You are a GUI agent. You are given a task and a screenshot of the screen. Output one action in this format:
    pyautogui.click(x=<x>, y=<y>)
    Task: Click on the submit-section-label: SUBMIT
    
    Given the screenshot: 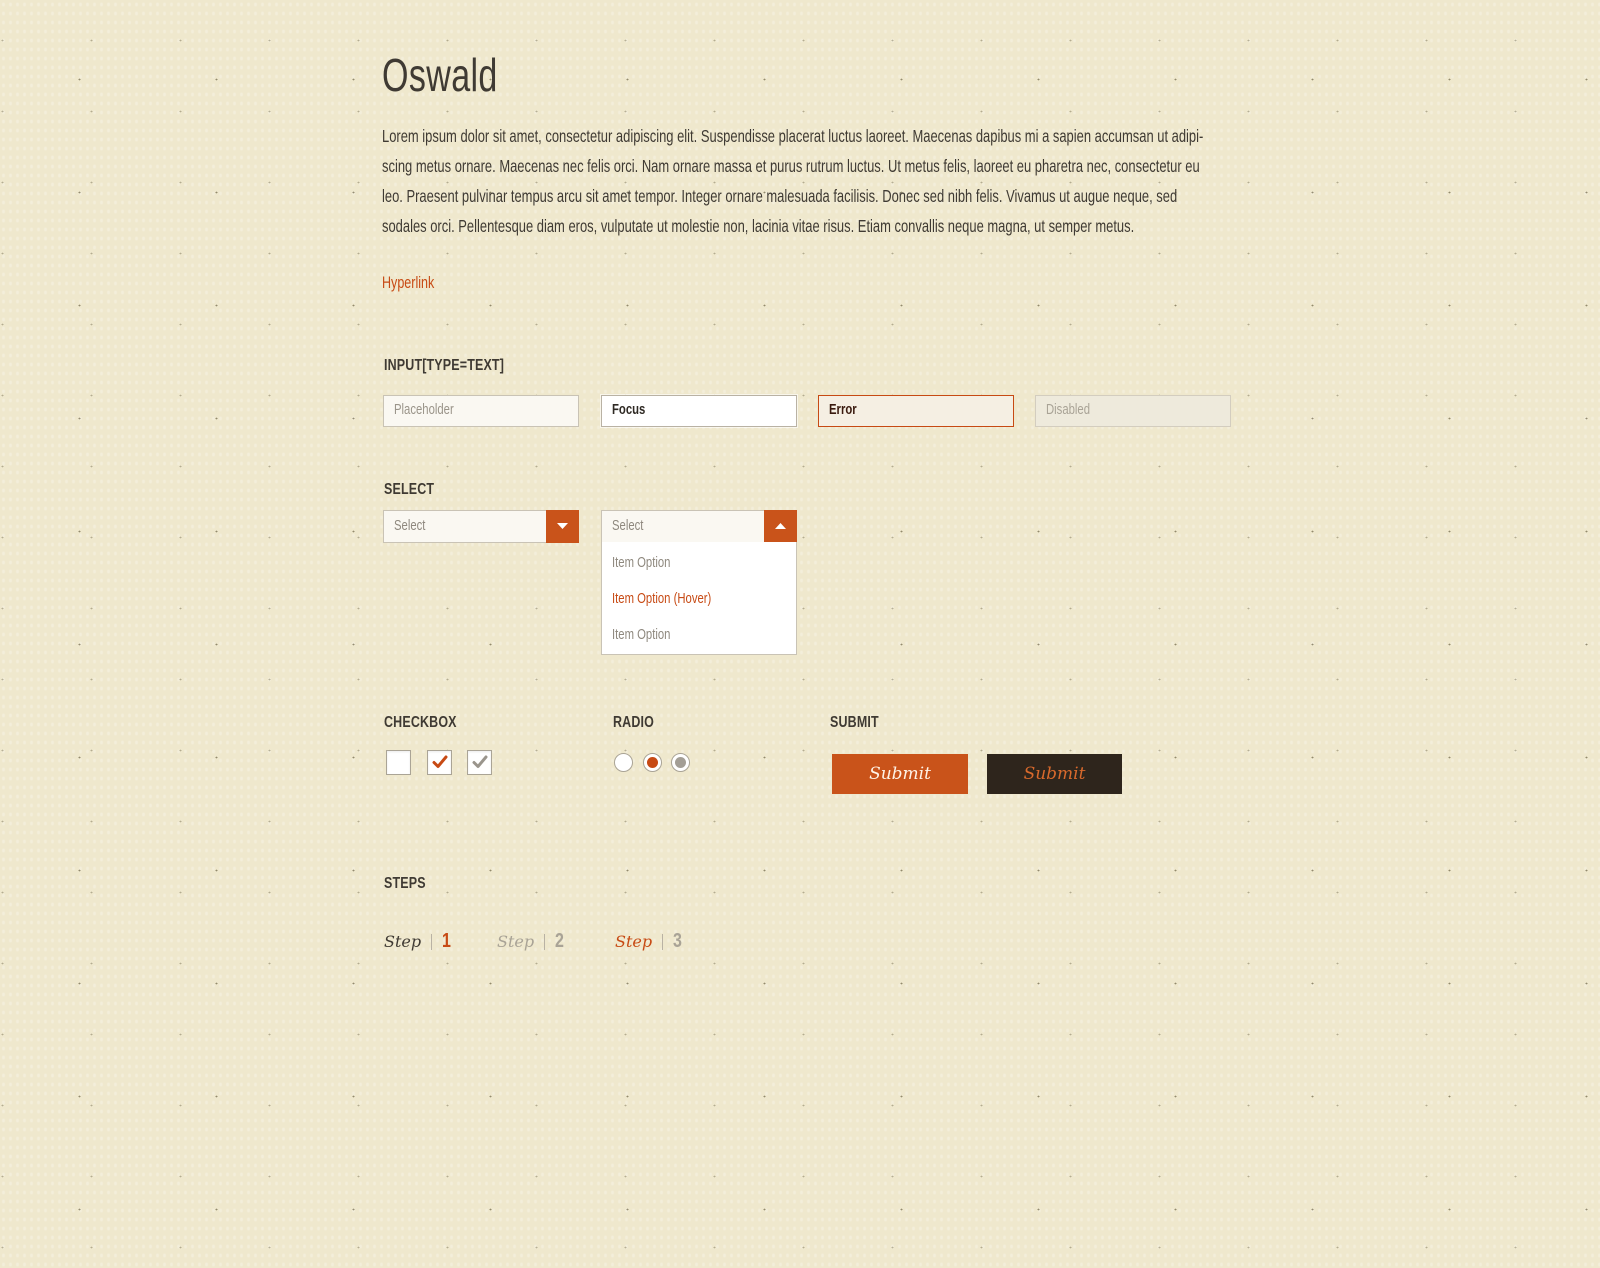 What is the action you would take?
    pyautogui.click(x=854, y=722)
    